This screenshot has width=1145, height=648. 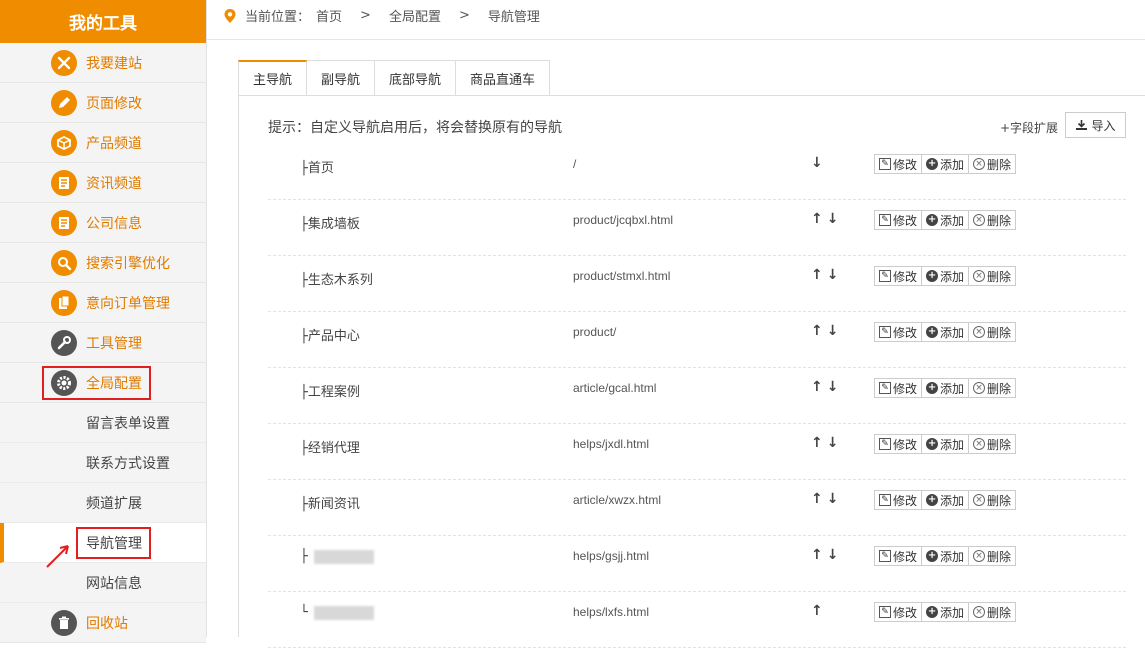 I want to click on tab-sub-nav: 副导航, so click(x=341, y=78).